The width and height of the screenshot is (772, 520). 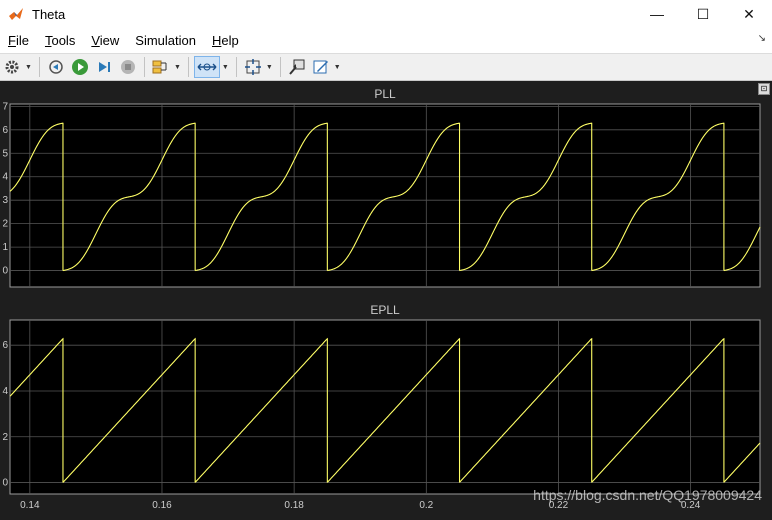 I want to click on title-bar: Theta — ☐ ✕, so click(x=386, y=14).